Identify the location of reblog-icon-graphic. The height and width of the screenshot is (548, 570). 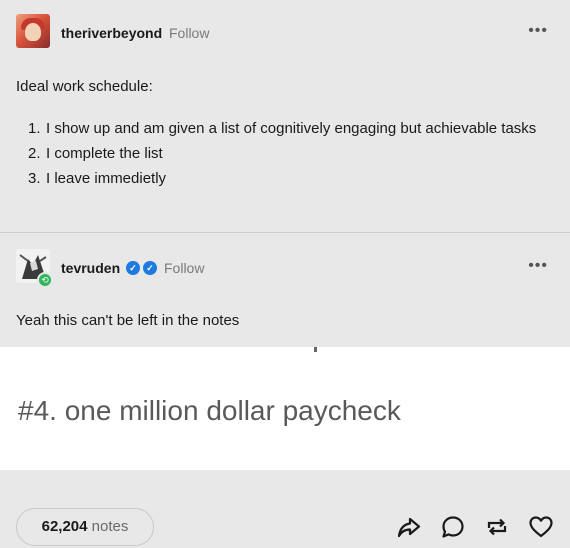
(497, 527).